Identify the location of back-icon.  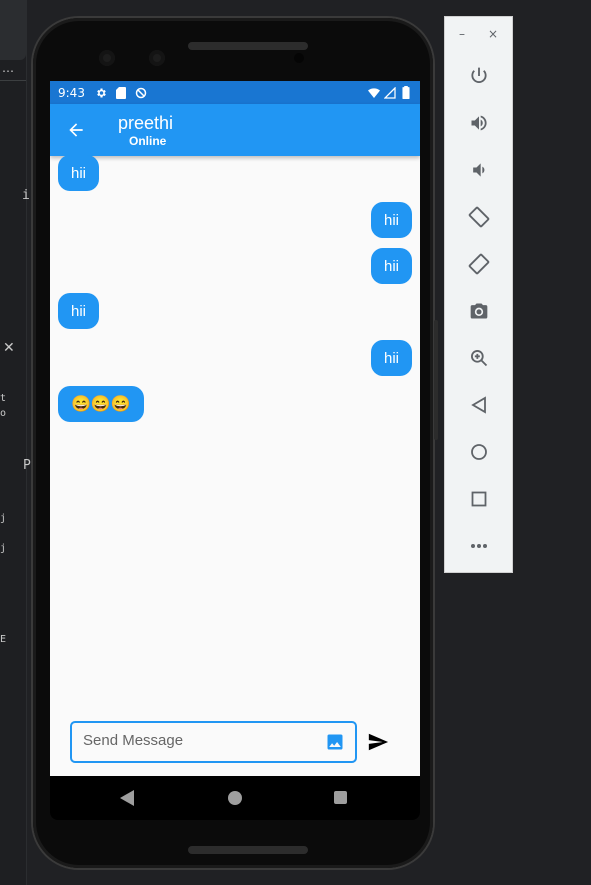
(478, 405).